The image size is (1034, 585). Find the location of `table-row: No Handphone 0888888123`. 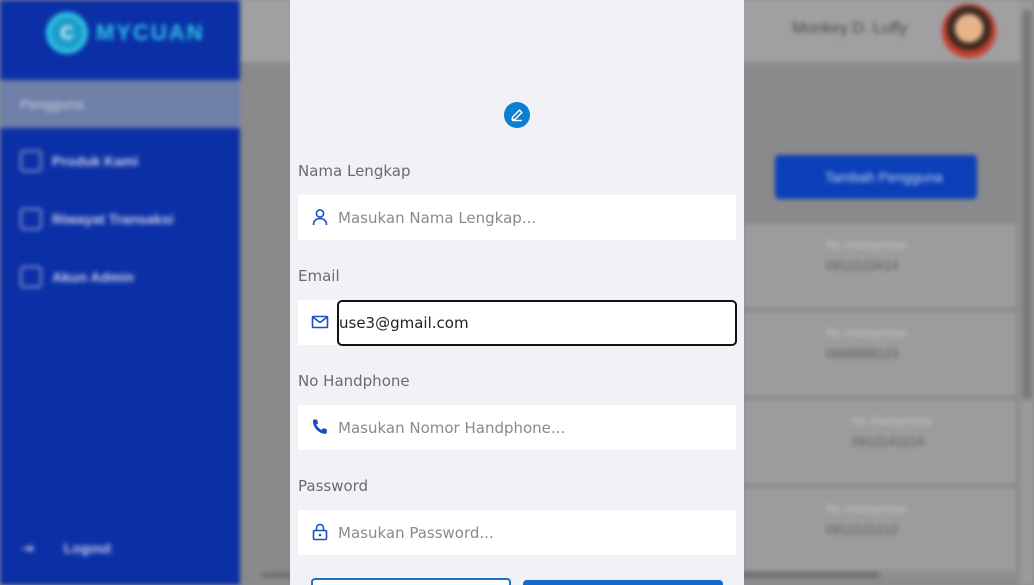

table-row: No Handphone 0888888123 is located at coordinates (880, 354).